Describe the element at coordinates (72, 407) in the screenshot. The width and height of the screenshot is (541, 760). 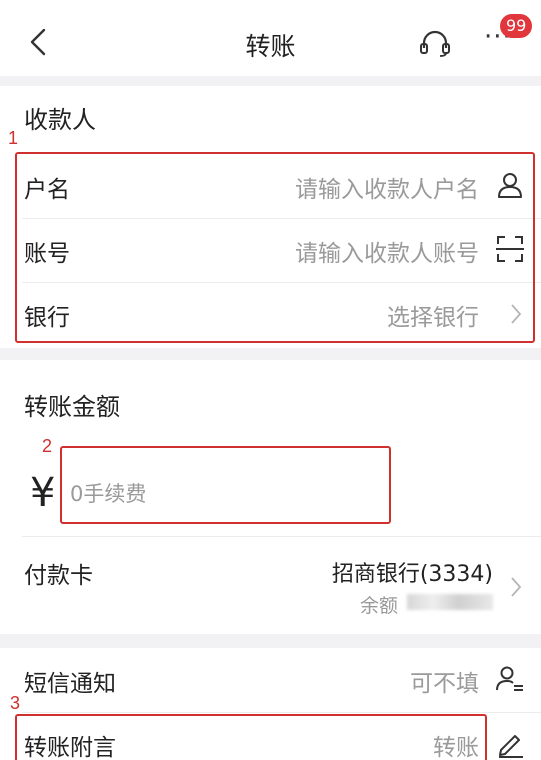
I see `amount-section-title: 转账金额` at that location.